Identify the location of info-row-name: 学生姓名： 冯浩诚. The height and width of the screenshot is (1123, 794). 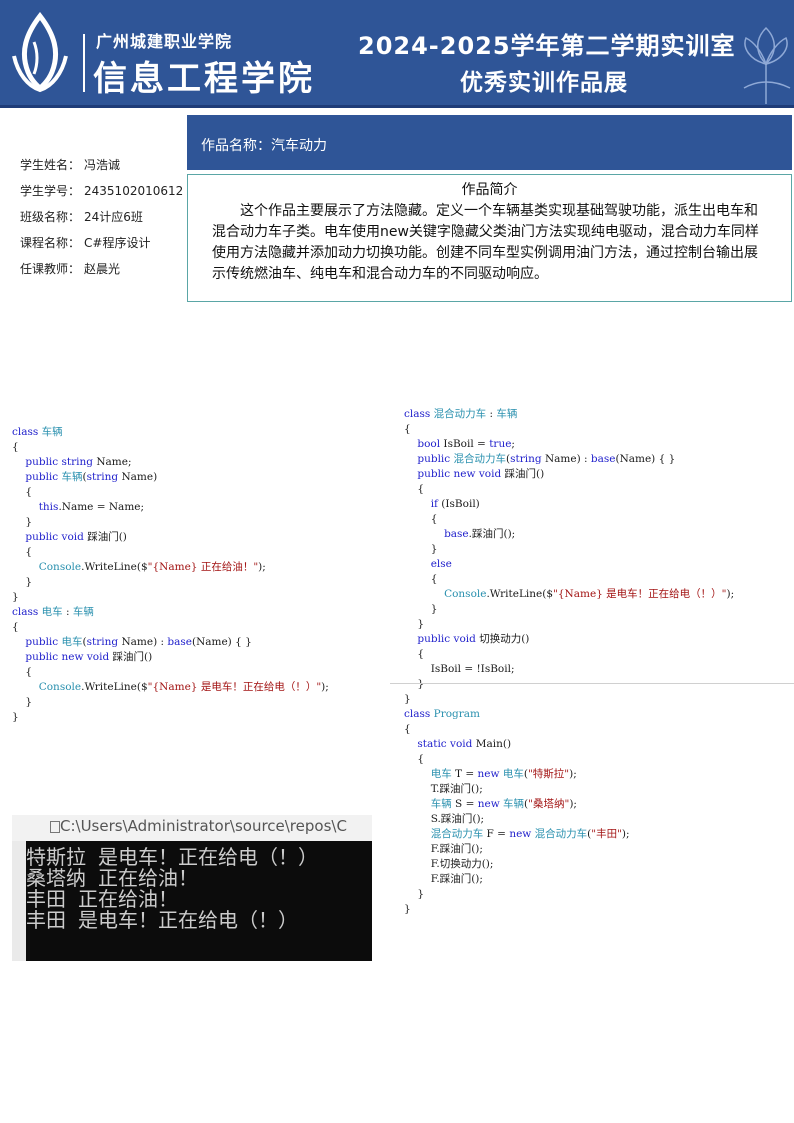
(101, 165).